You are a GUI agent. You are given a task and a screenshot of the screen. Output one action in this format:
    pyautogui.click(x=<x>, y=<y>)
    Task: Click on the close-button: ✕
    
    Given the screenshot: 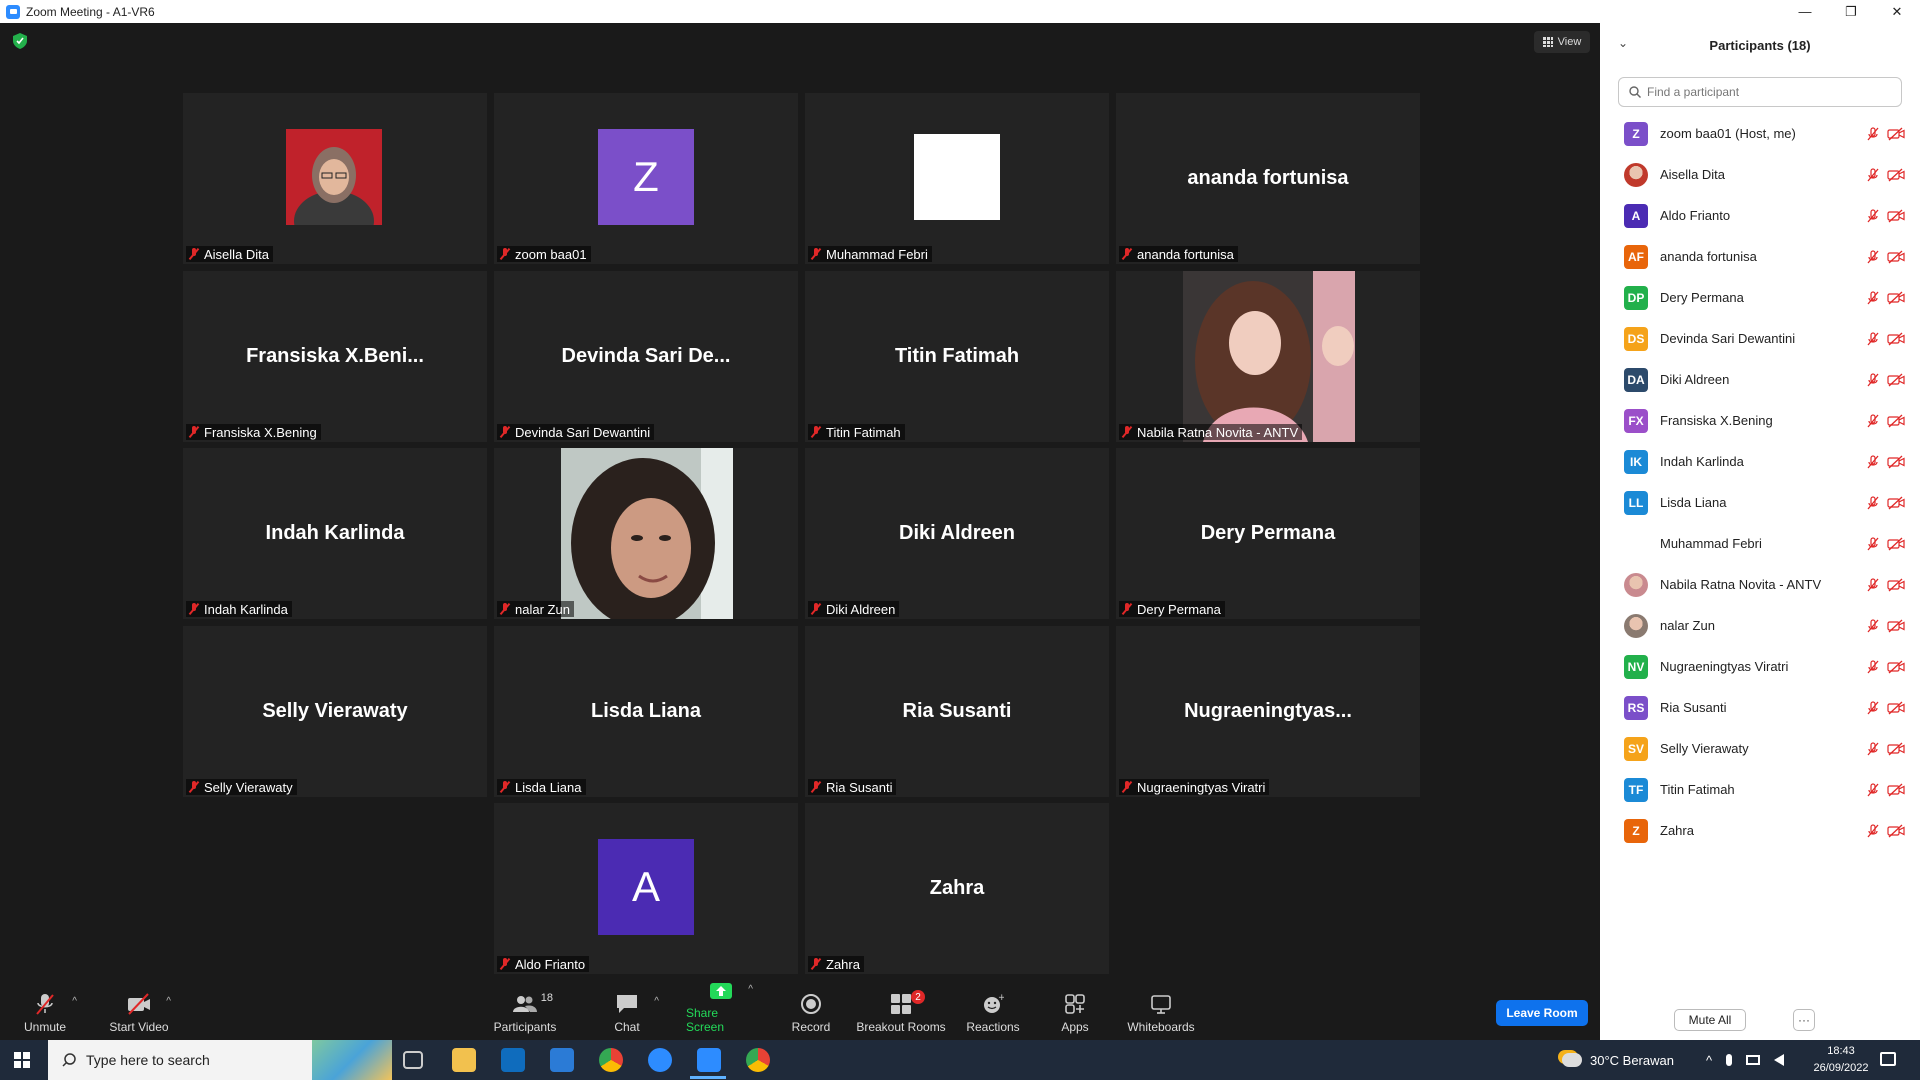 What is the action you would take?
    pyautogui.click(x=1897, y=11)
    